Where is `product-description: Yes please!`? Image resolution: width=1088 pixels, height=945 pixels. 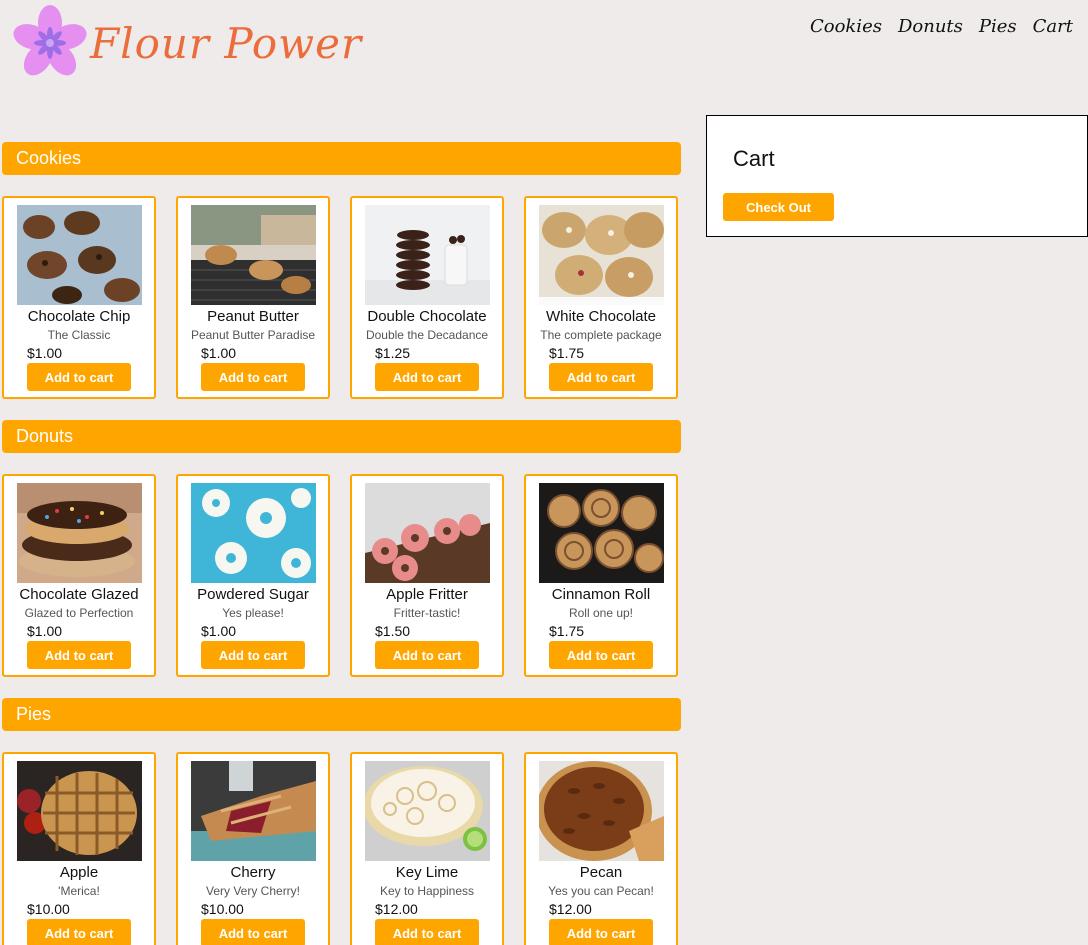
product-description: Yes please! is located at coordinates (253, 613).